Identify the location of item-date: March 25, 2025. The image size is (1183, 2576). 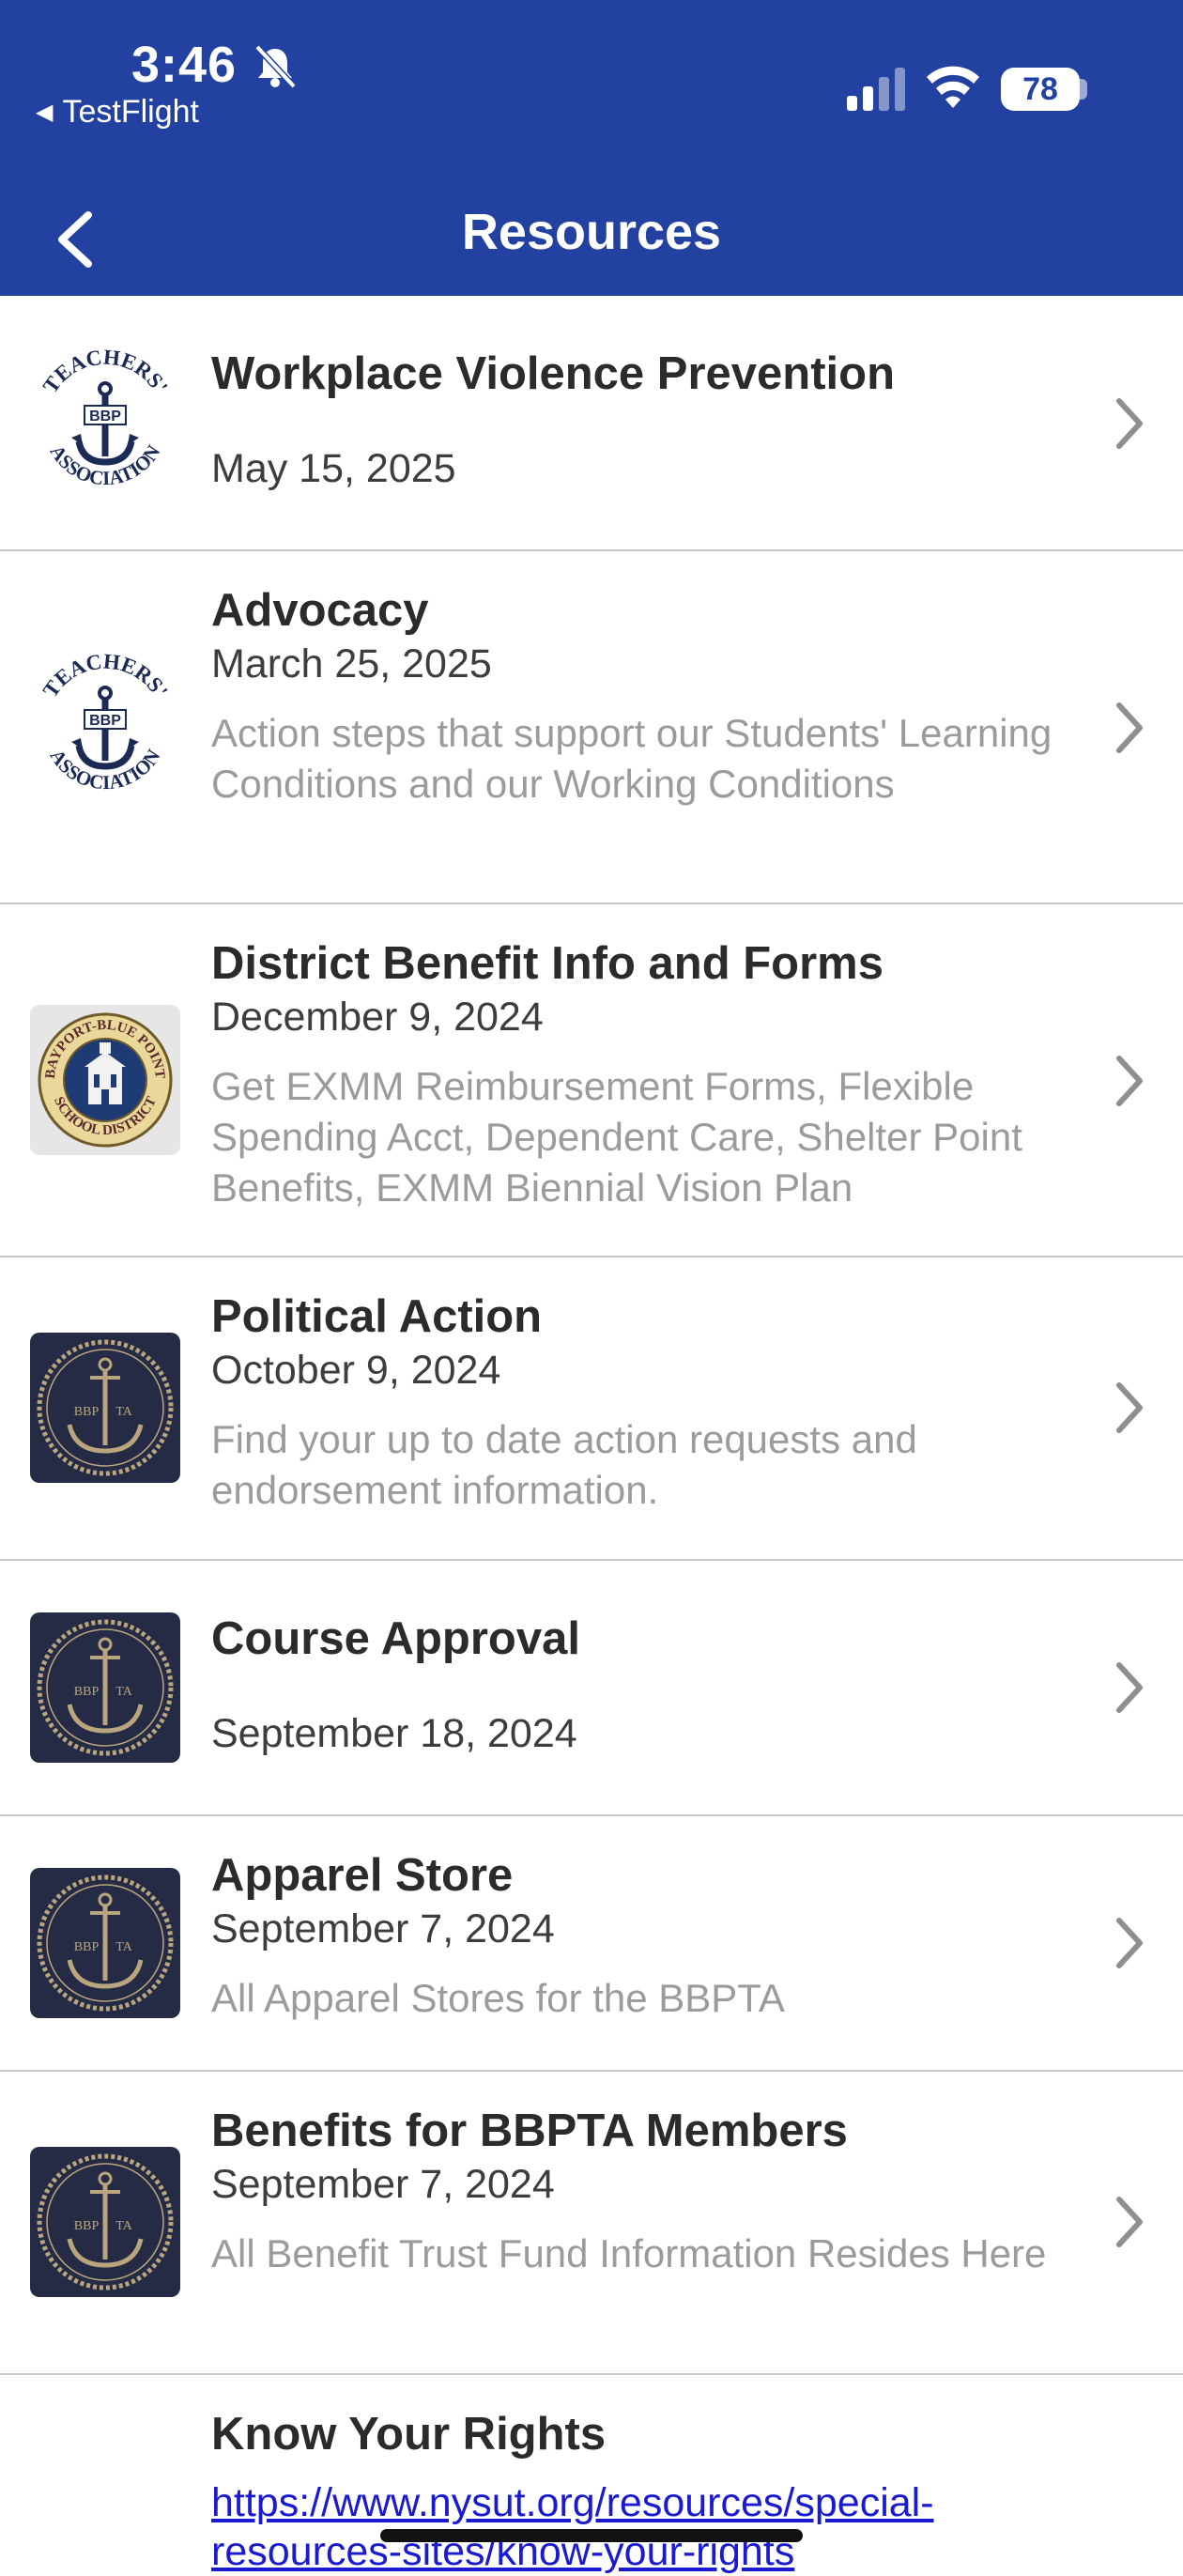
(351, 663).